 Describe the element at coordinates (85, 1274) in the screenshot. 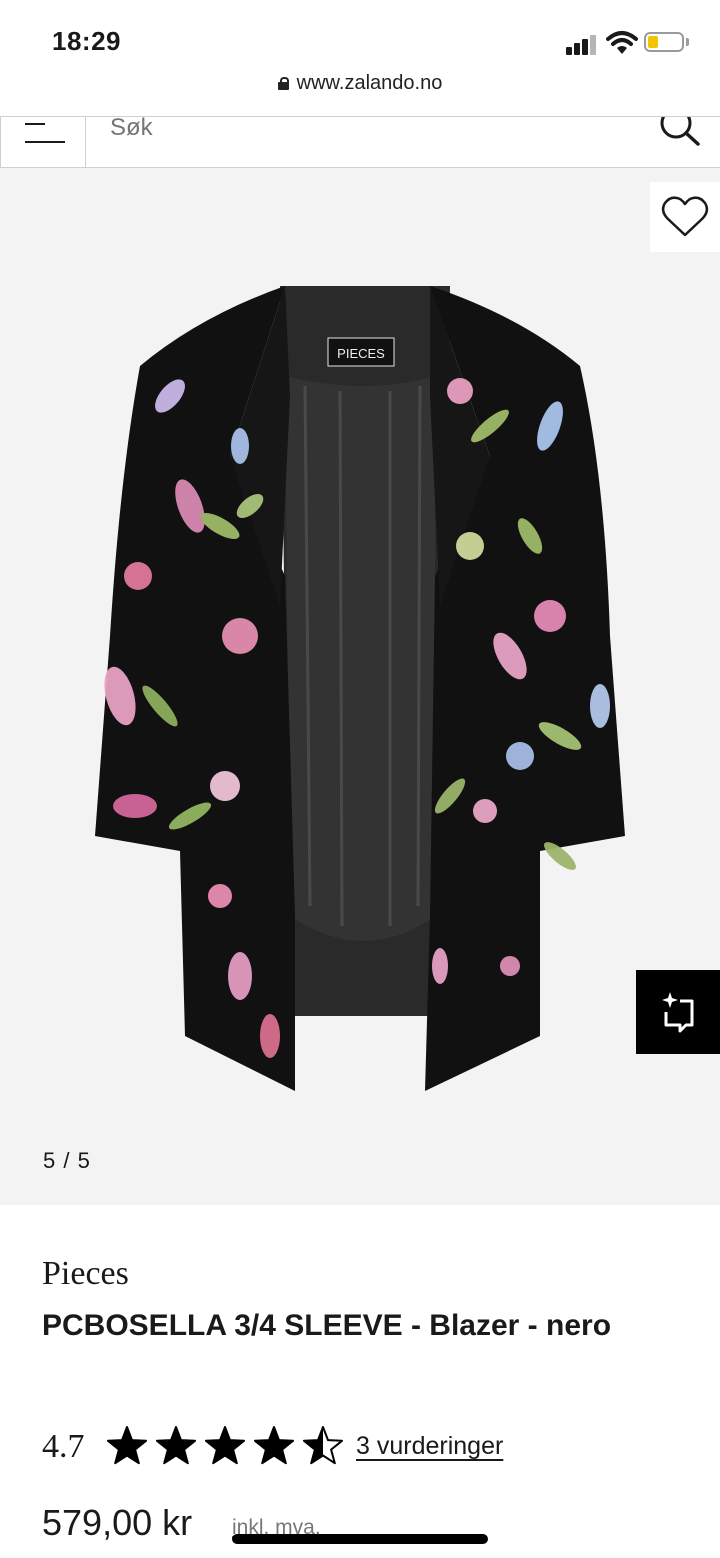

I see `brand-name: Pieces` at that location.